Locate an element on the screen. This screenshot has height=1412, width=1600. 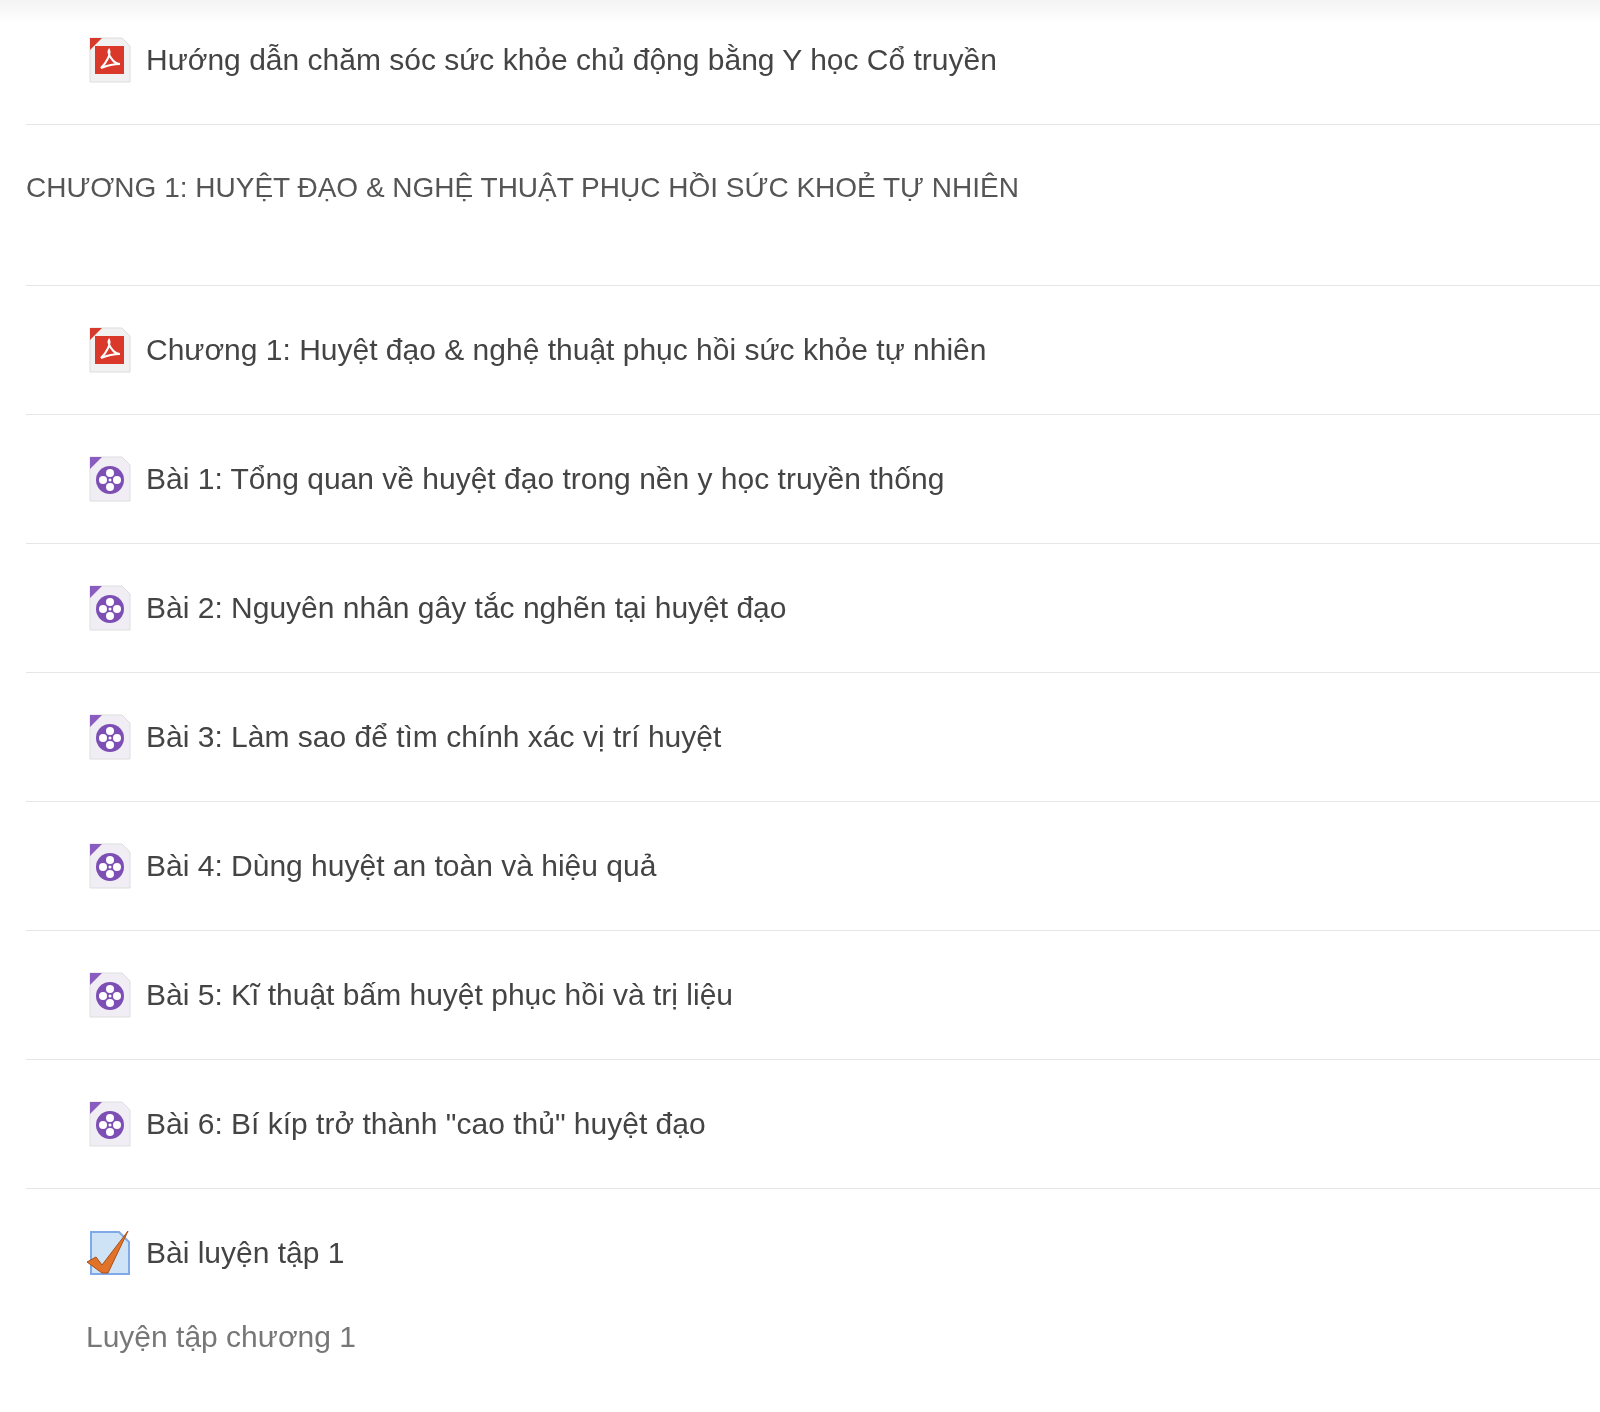
activity-link: Bài 4: Dùng huyệt an toàn và hiệu quả is located at coordinates (401, 866).